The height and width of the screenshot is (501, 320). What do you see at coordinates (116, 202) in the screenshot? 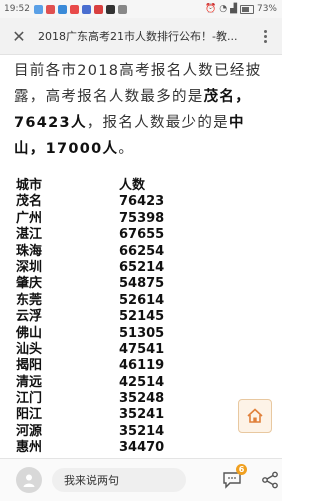
I see `table-row: 茂名 76423` at bounding box center [116, 202].